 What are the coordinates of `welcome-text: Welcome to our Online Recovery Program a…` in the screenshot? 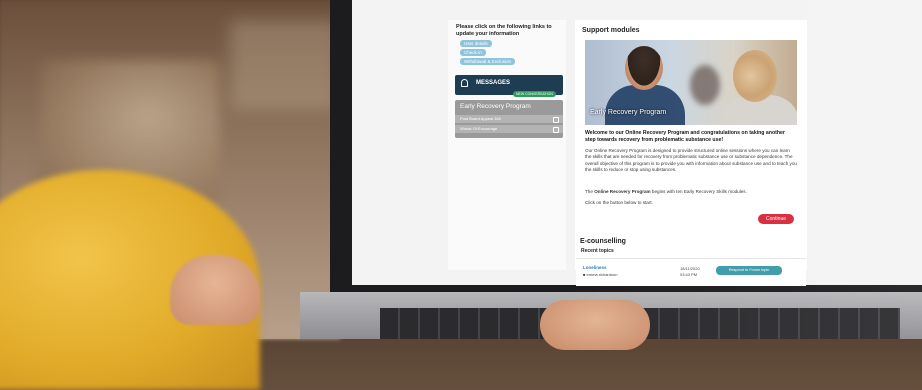 It's located at (685, 136).